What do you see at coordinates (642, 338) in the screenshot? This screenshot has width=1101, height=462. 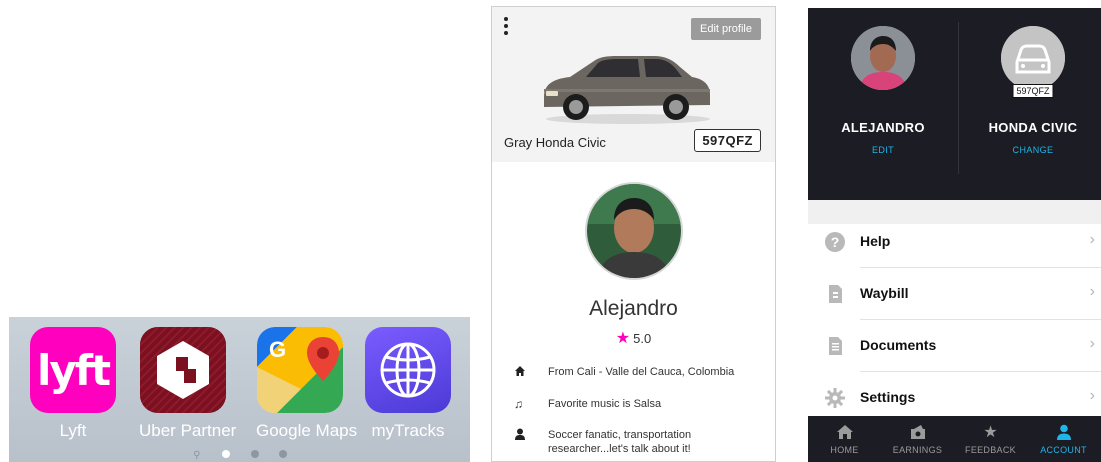 I see `rating-value: 5.0` at bounding box center [642, 338].